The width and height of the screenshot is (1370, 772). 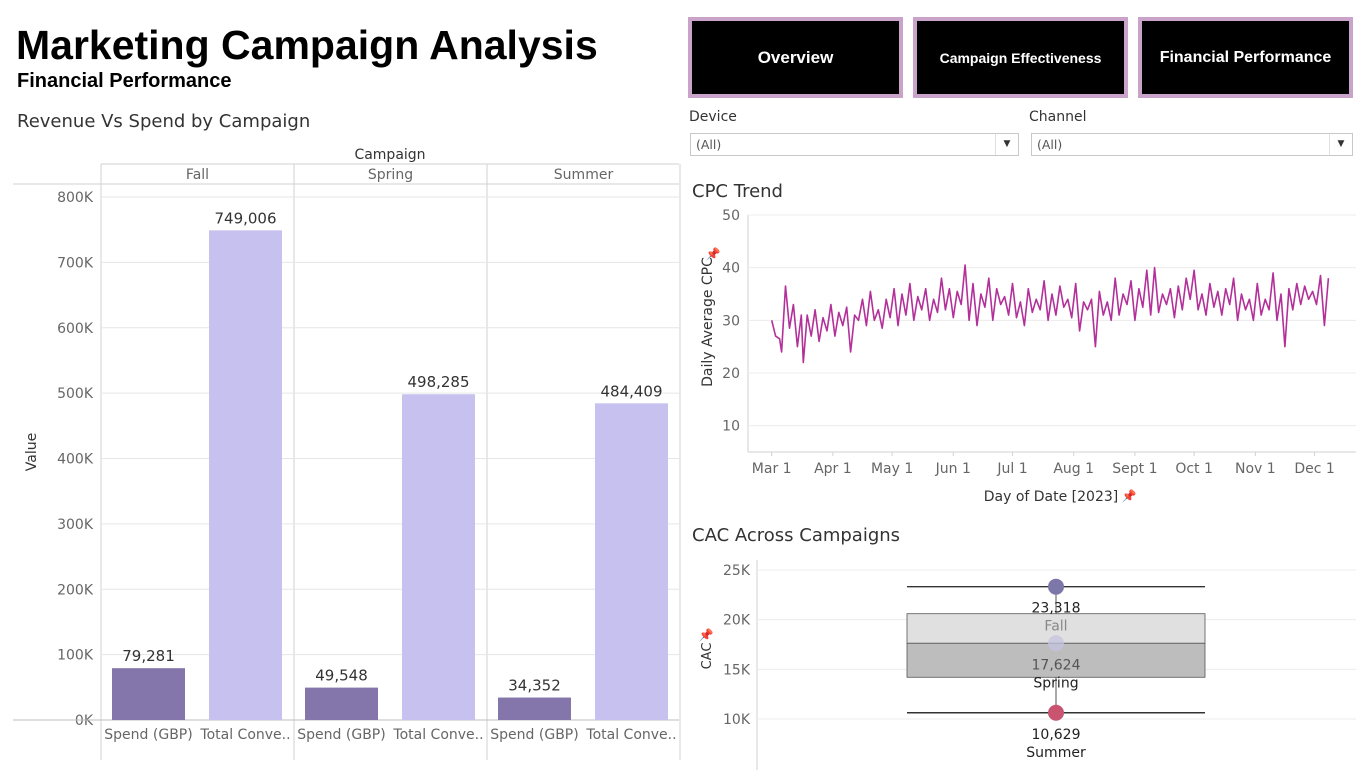 I want to click on y-tick-label: 200K, so click(x=75, y=590).